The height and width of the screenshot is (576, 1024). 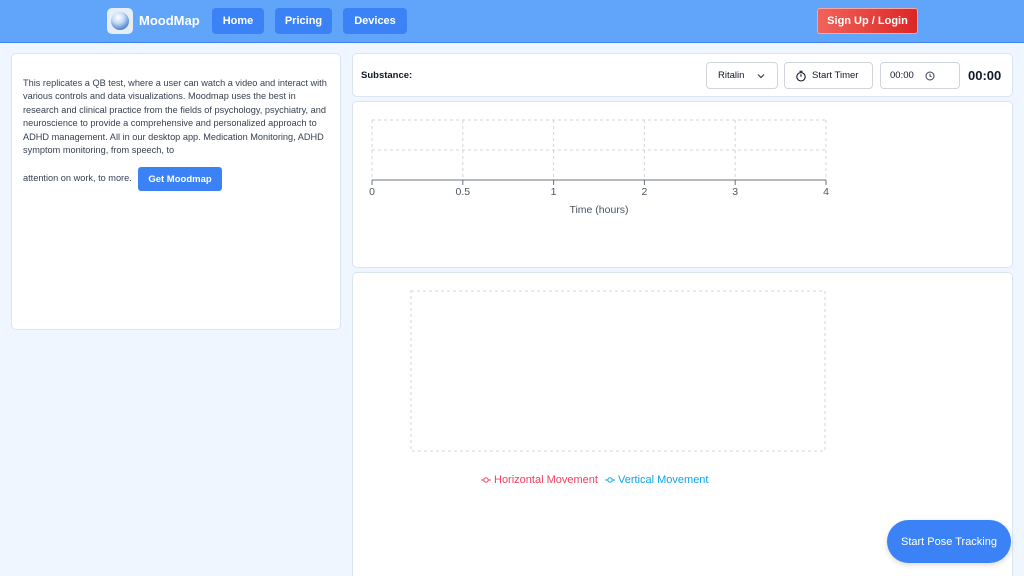 I want to click on start-timer-button: Start Timer, so click(x=828, y=75).